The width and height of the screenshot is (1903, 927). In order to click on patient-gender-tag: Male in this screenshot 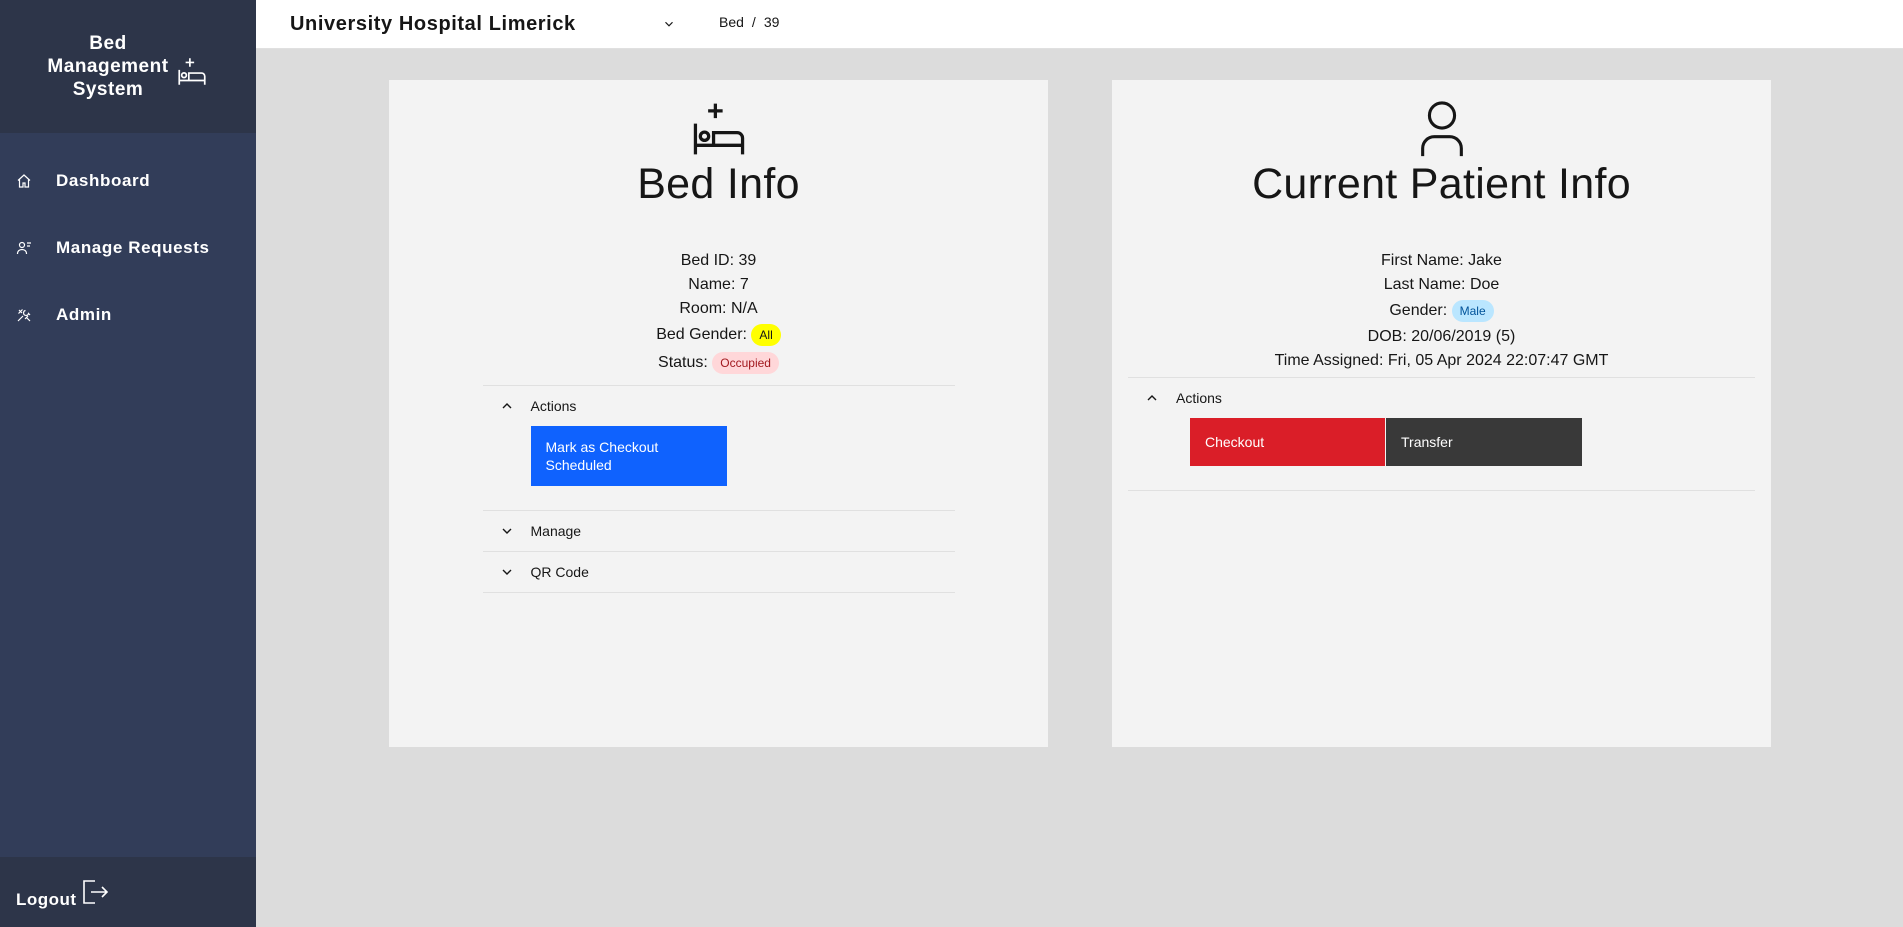, I will do `click(1472, 310)`.